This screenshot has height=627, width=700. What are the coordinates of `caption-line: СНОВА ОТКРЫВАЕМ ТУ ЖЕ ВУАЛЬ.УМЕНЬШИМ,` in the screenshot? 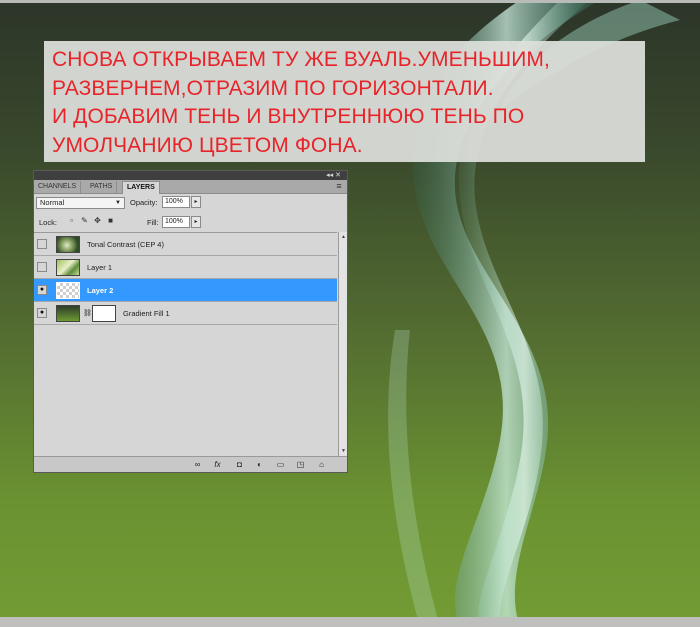 It's located at (301, 59).